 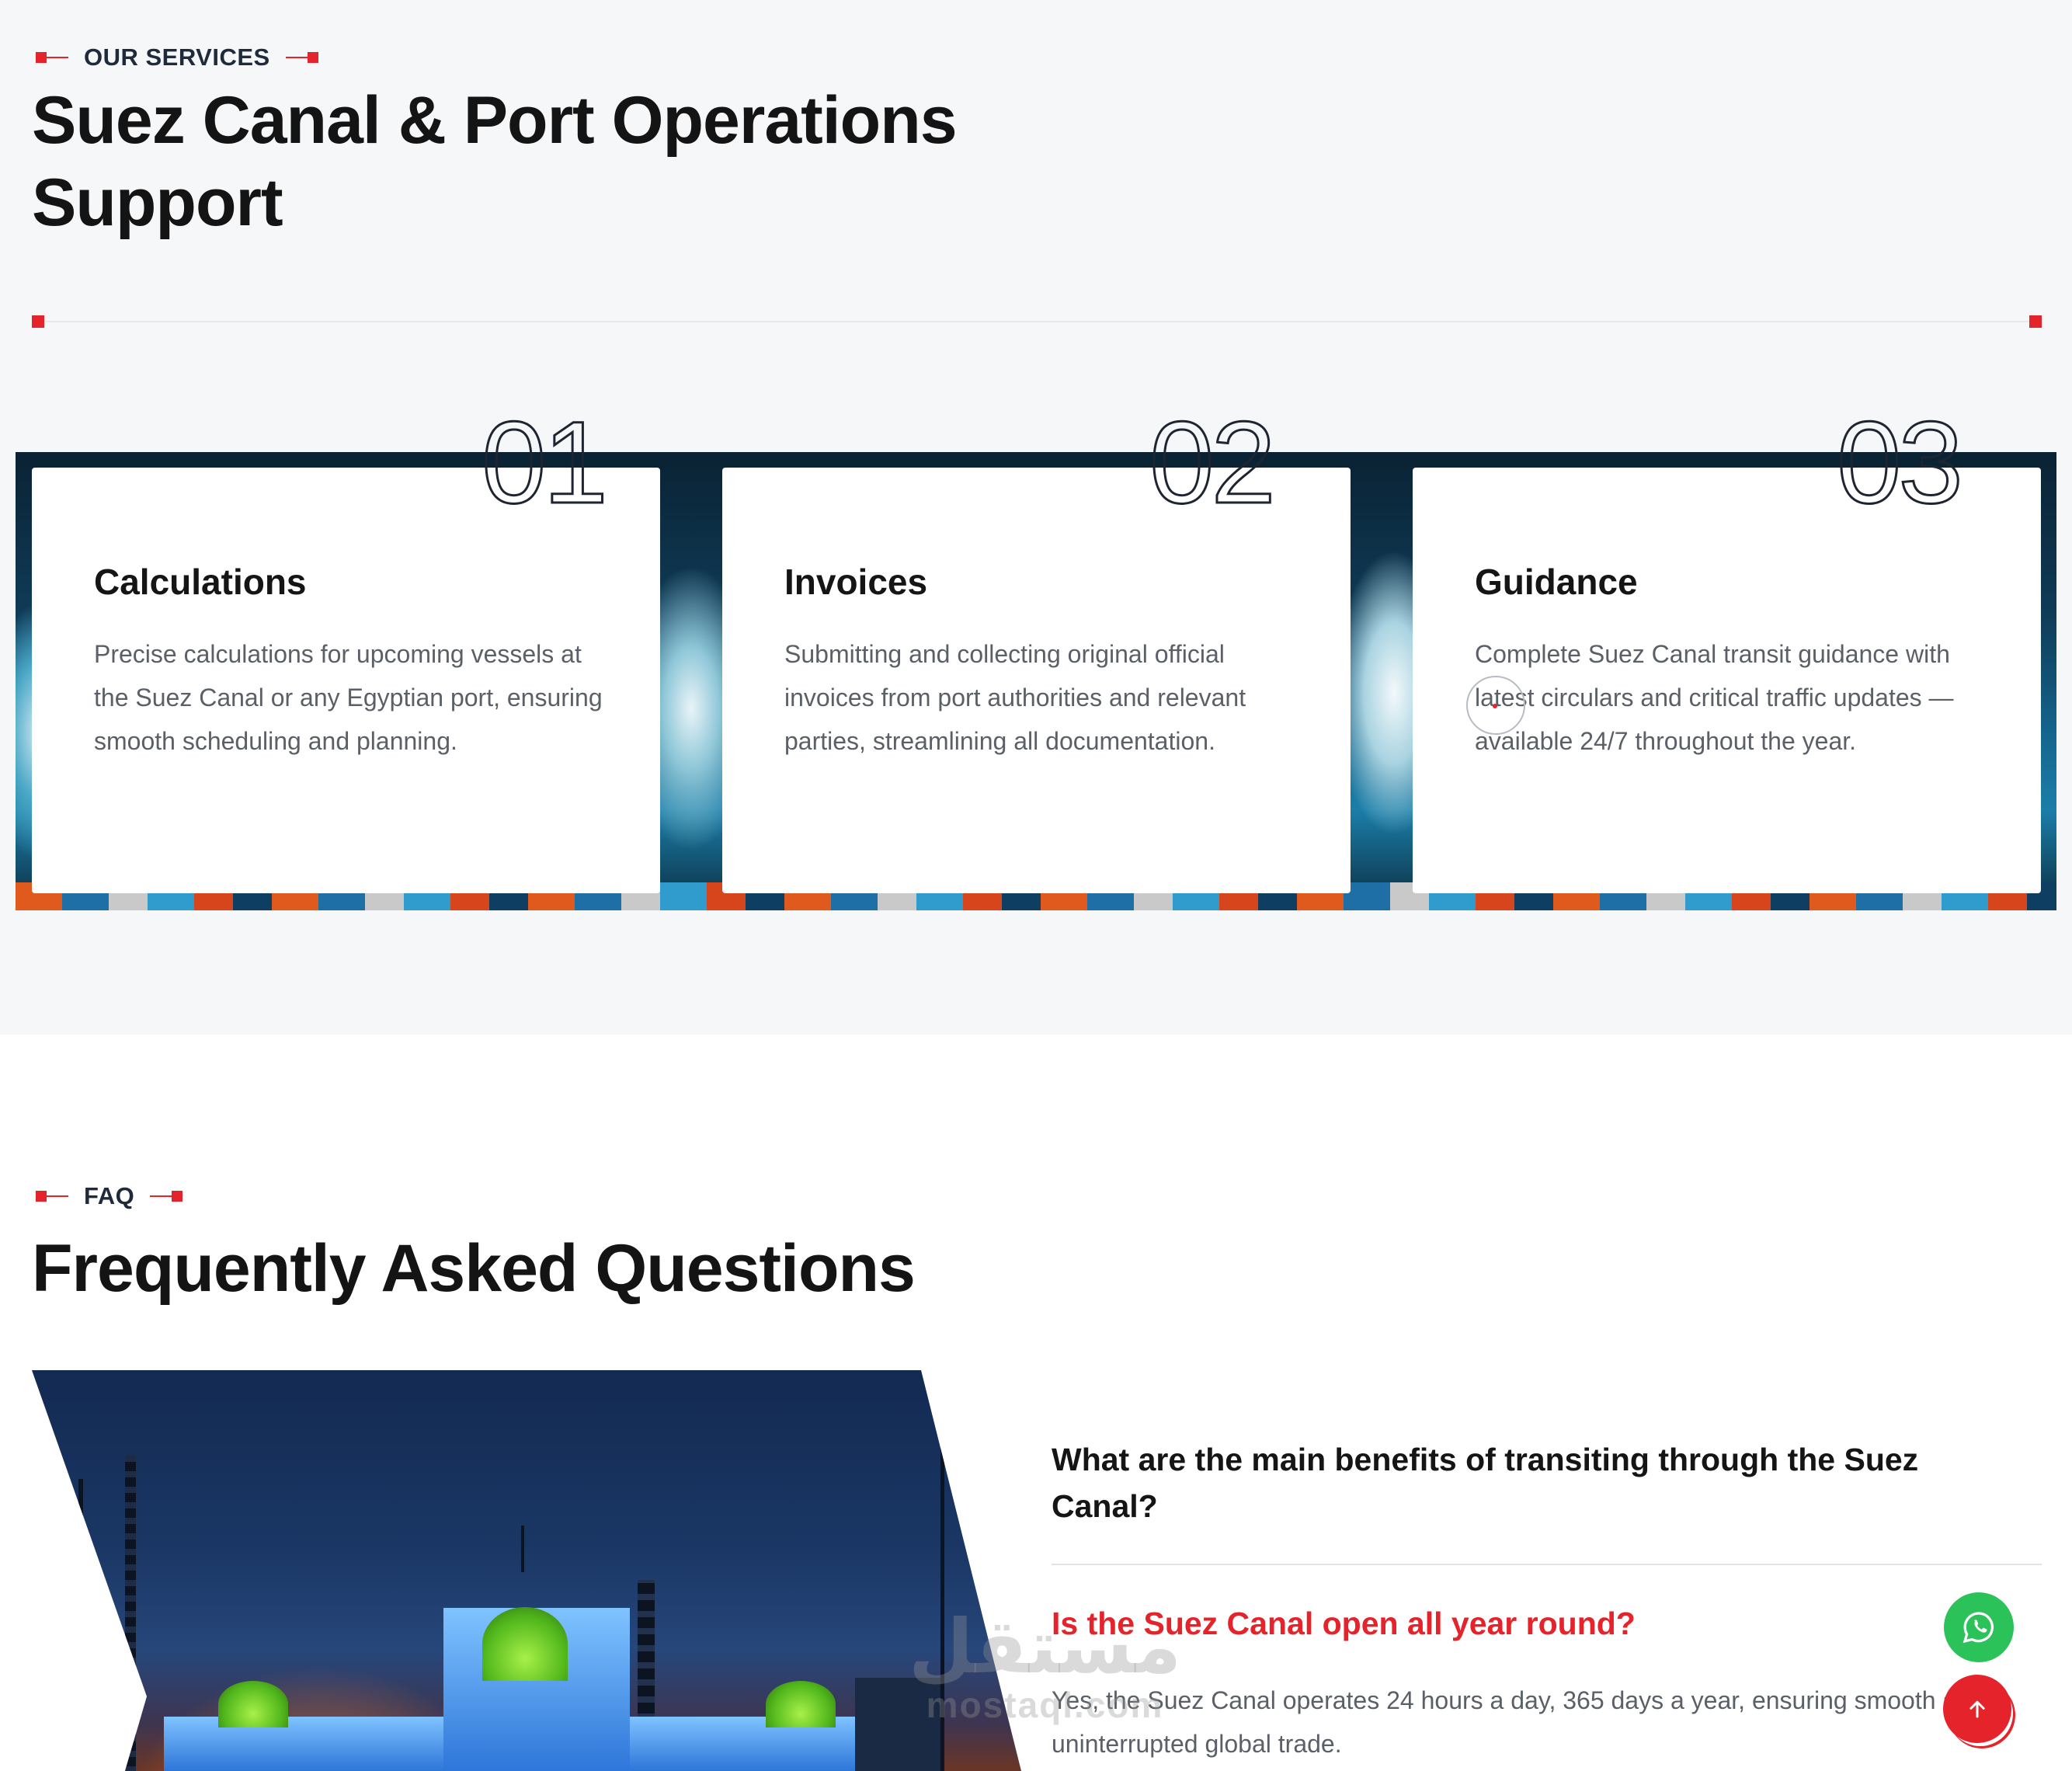 I want to click on watermark-arabic: مستقل, so click(x=1045, y=1646).